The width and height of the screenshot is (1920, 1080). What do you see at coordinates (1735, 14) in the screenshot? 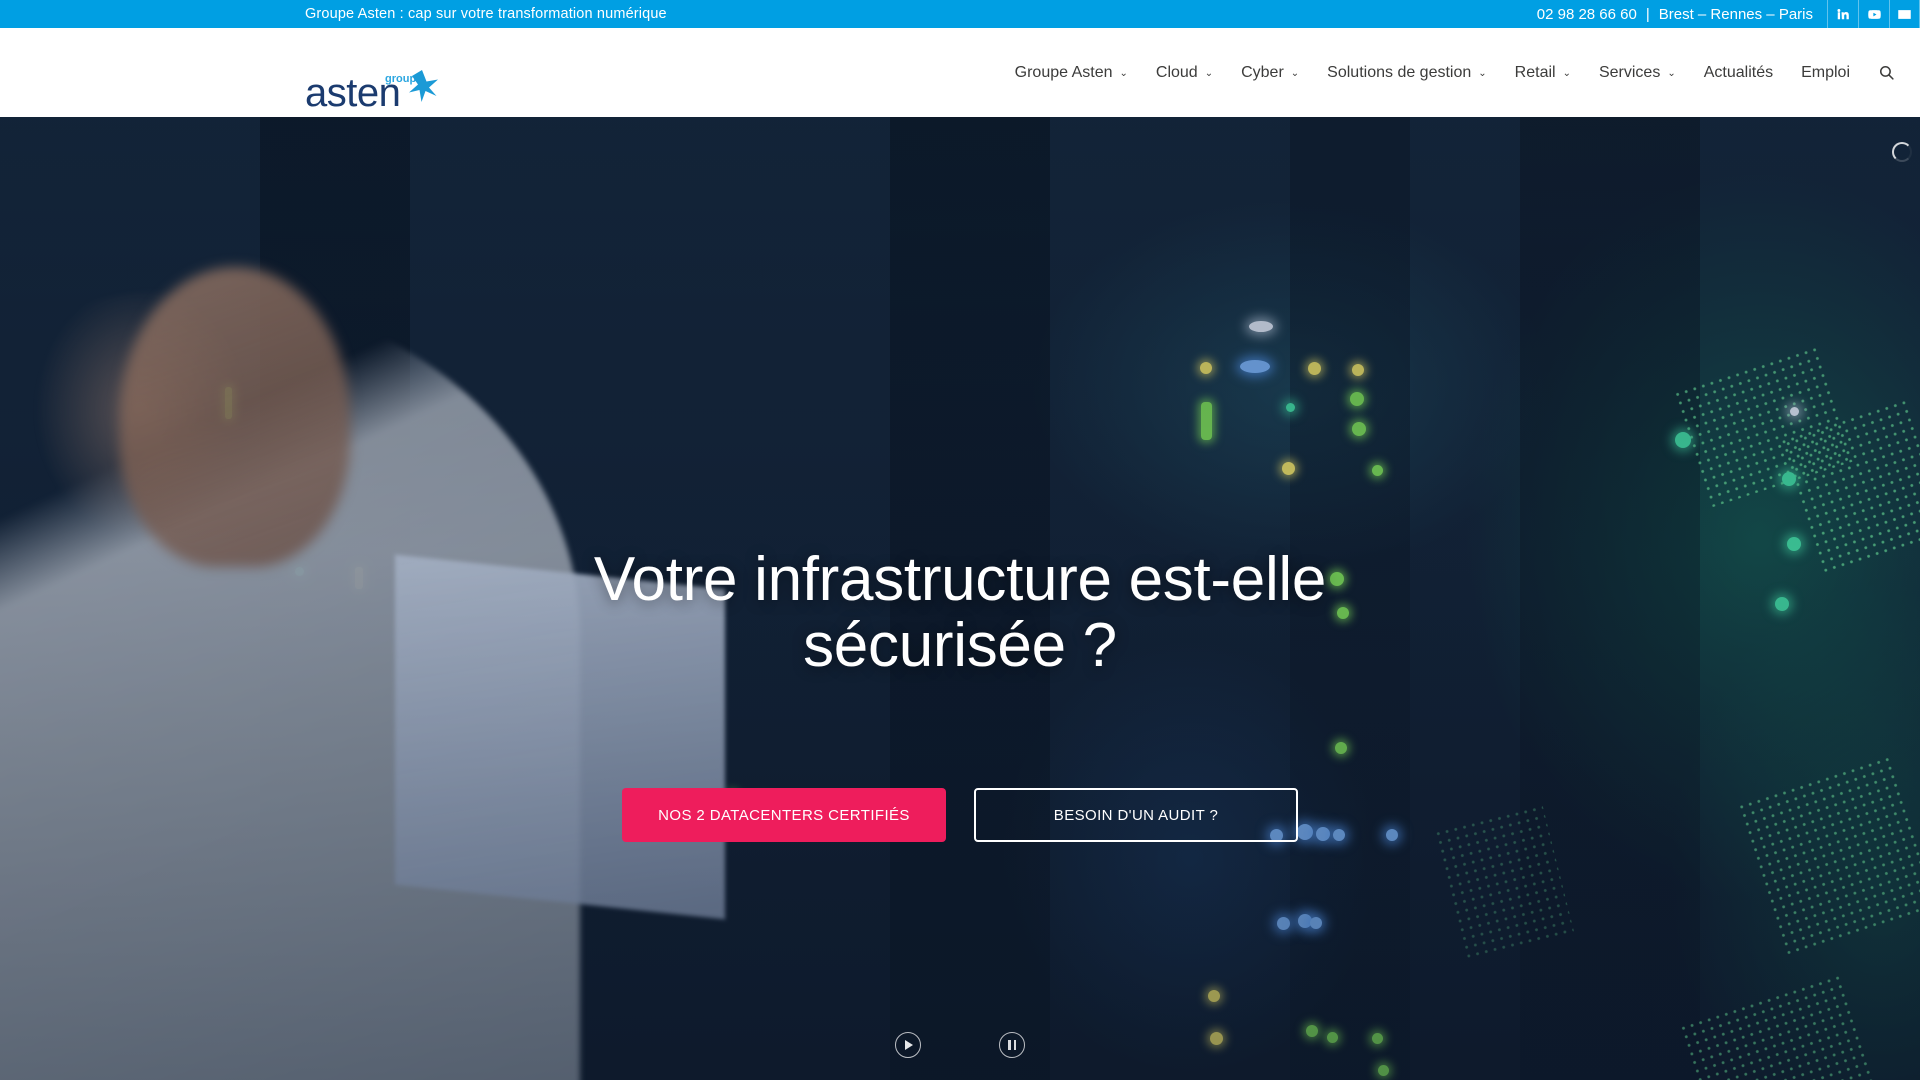
I see `locations-text: Brest – Rennes – Paris` at bounding box center [1735, 14].